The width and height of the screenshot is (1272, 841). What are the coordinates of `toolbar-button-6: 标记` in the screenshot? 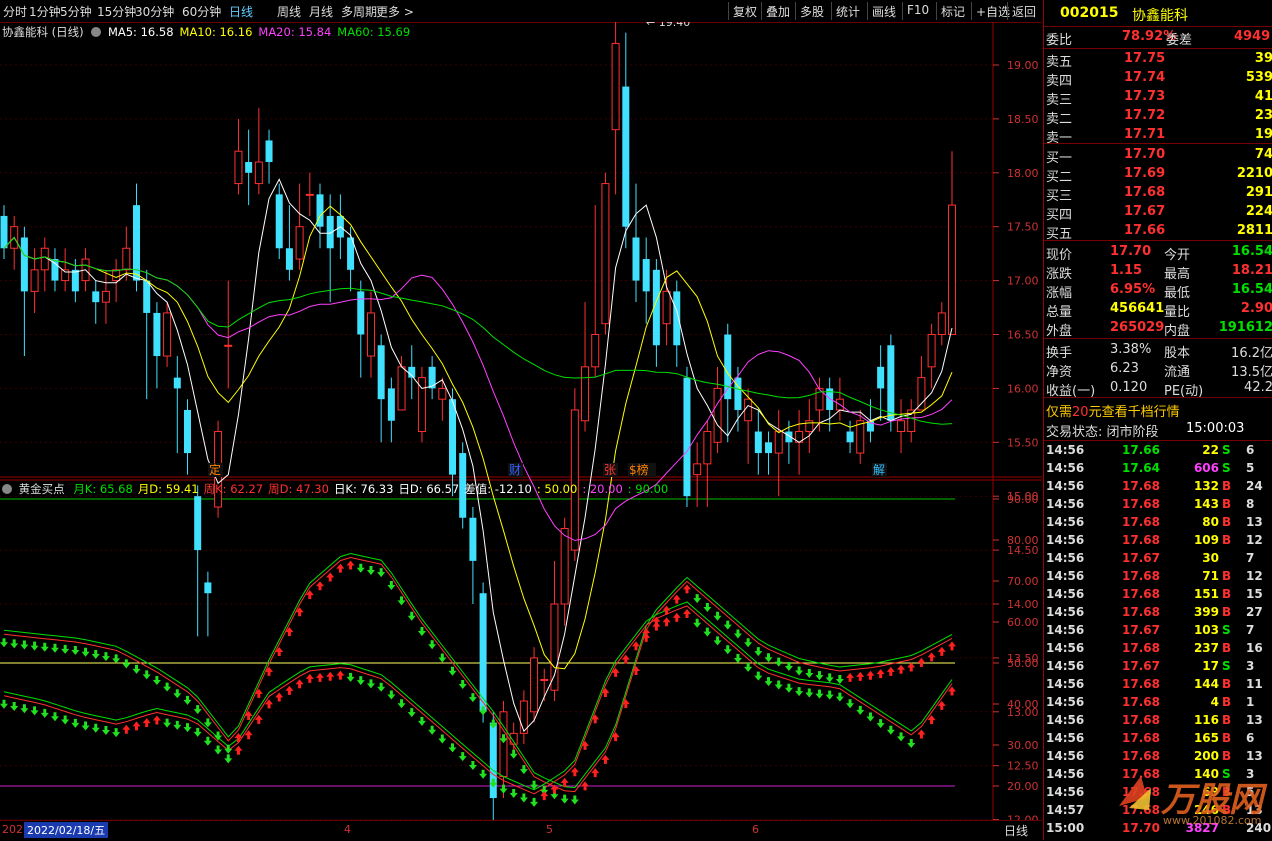 It's located at (953, 11).